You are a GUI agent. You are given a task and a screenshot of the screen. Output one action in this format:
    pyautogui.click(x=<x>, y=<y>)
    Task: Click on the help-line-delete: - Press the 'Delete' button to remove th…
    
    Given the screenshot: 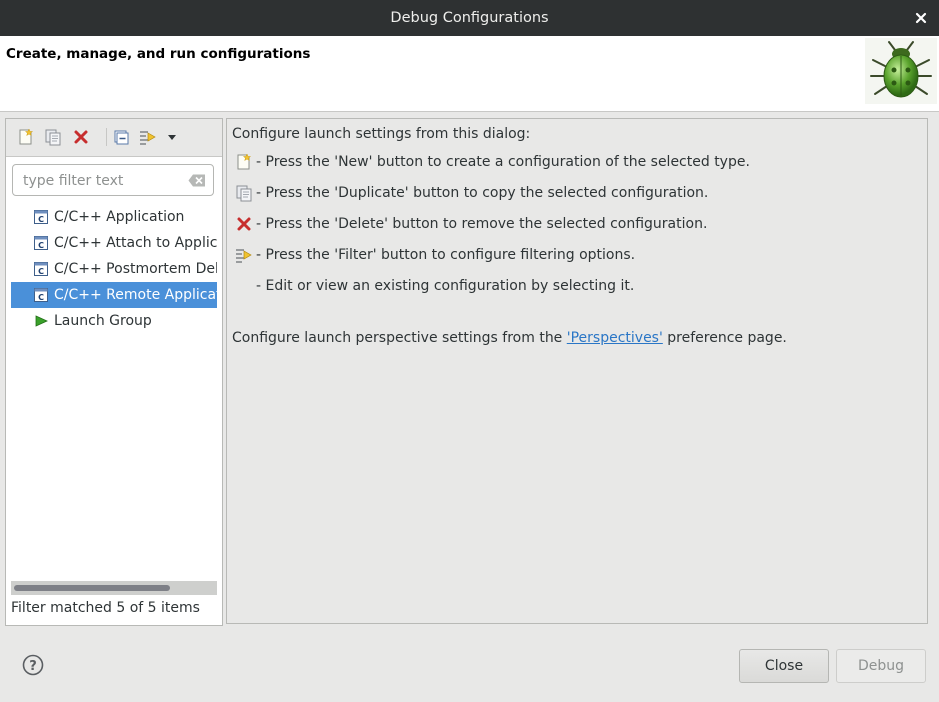 What is the action you would take?
    pyautogui.click(x=482, y=224)
    